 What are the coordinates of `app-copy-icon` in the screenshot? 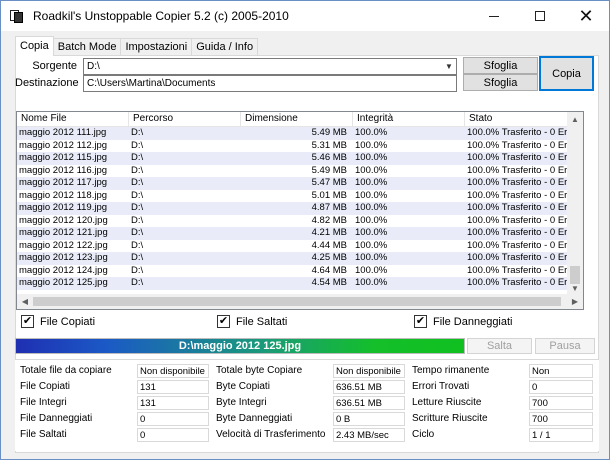 It's located at (17, 16).